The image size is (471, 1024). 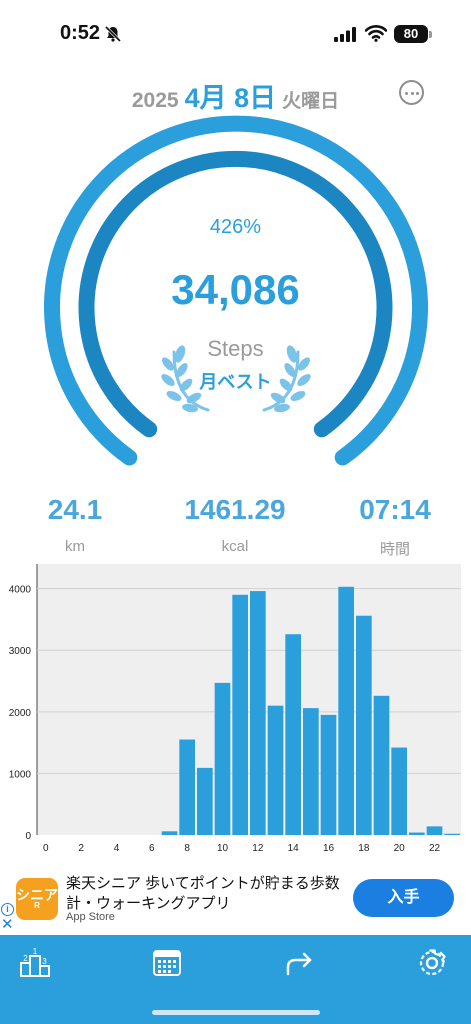 I want to click on close-icon: ✕, so click(x=7, y=924).